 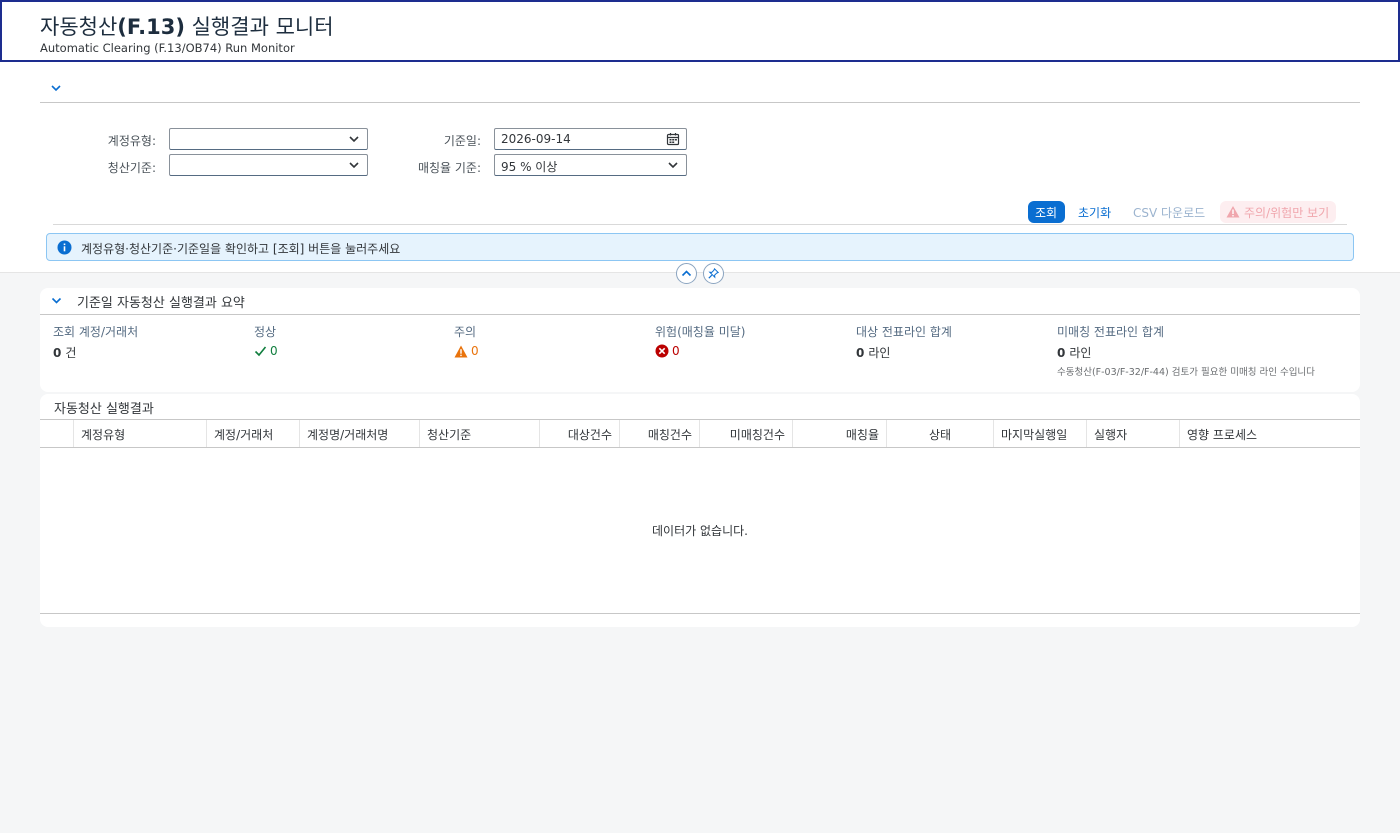 I want to click on column-header: 마지막실행일, so click(x=1039, y=433).